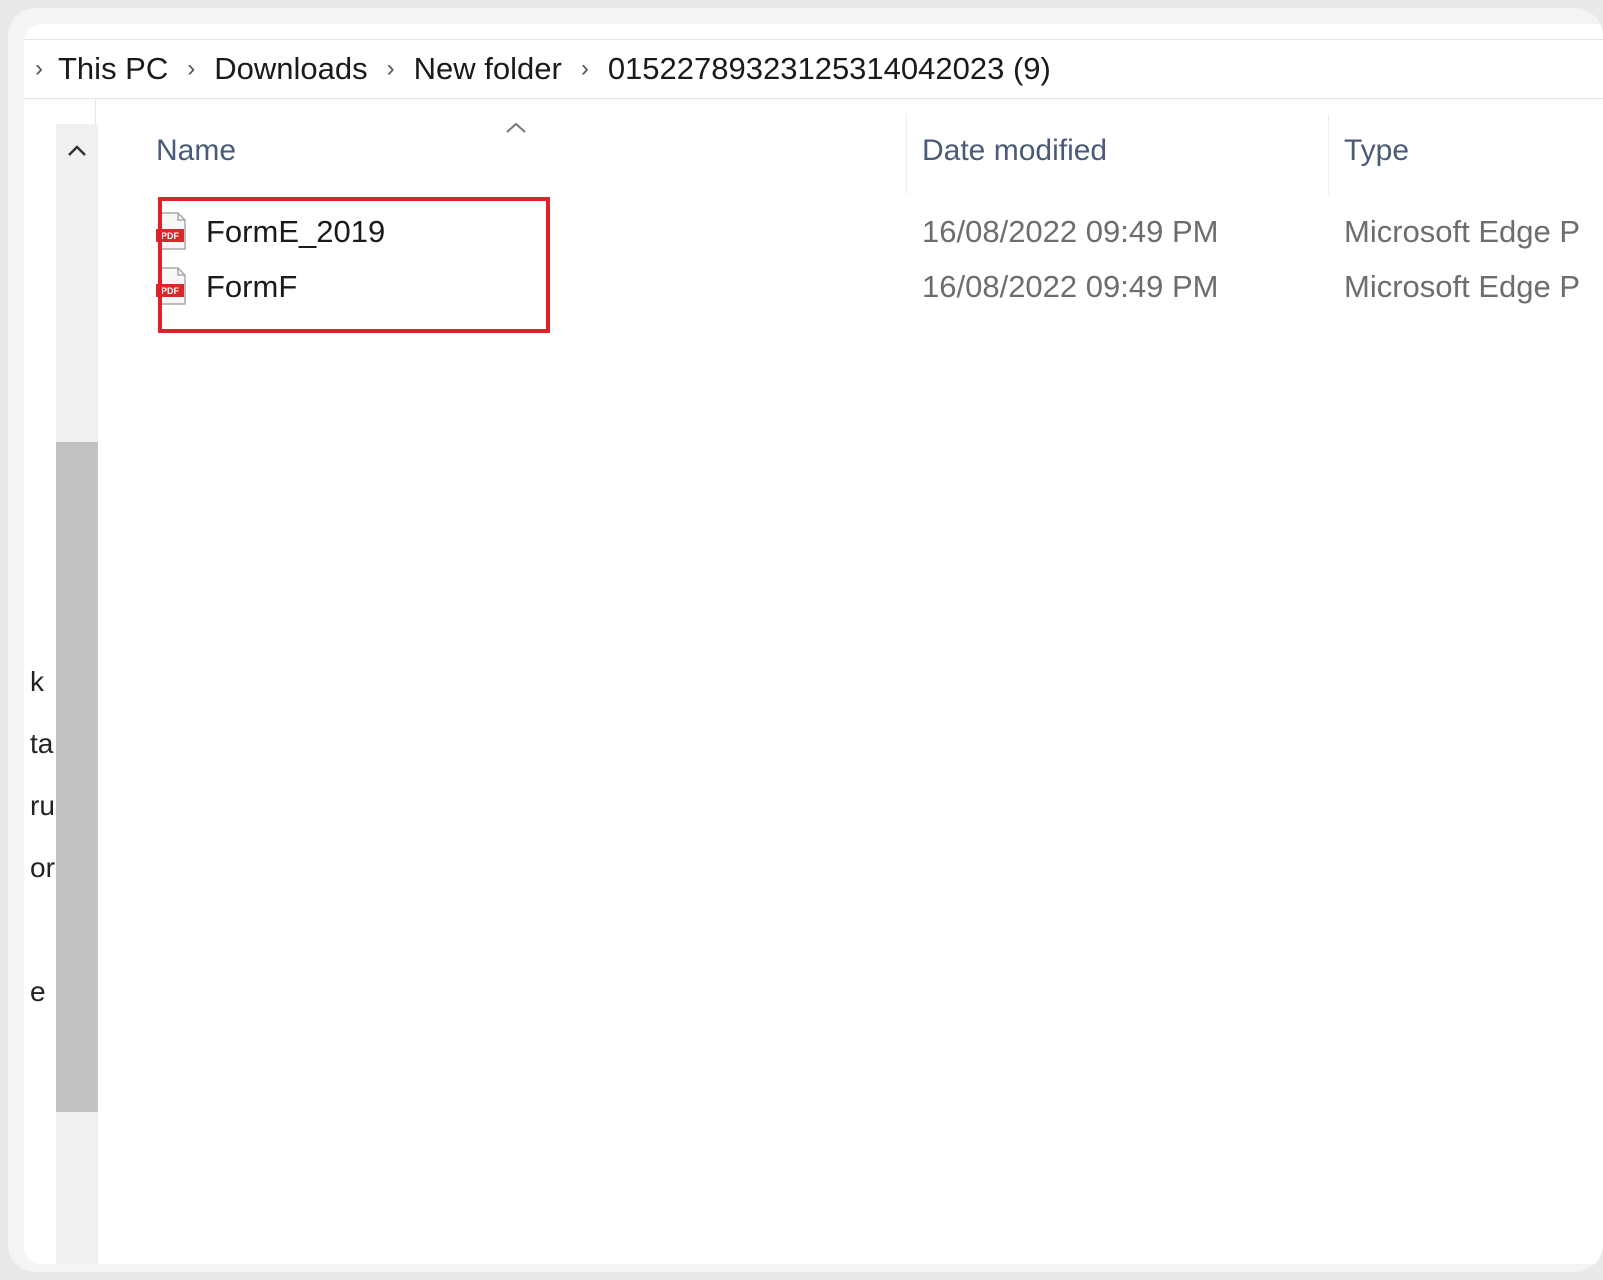 This screenshot has width=1603, height=1280. Describe the element at coordinates (38, 992) in the screenshot. I see `nav-item-fragment: e` at that location.